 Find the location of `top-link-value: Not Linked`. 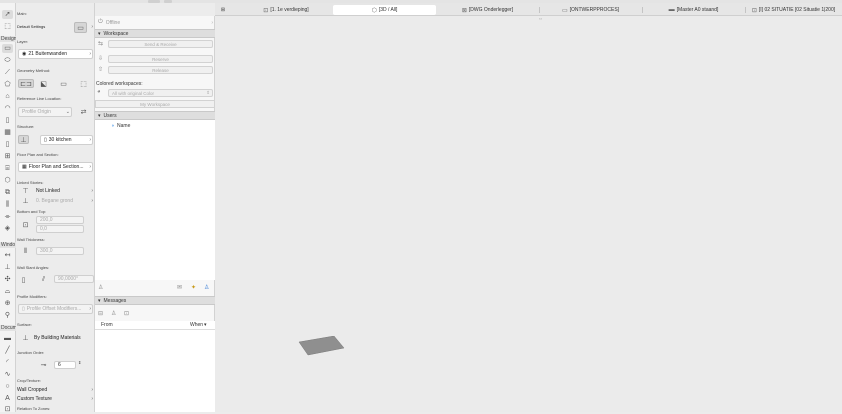

top-link-value: Not Linked is located at coordinates (48, 191).